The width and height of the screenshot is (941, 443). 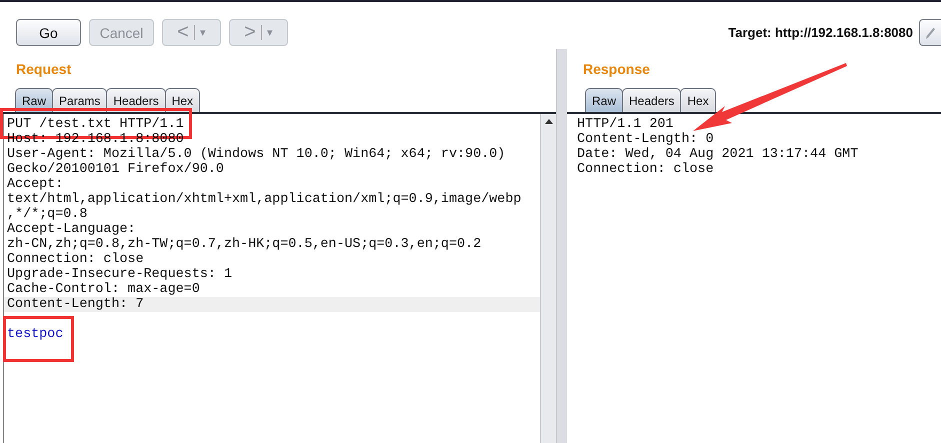 What do you see at coordinates (645, 139) in the screenshot?
I see `header-line: Content-Length: 0` at bounding box center [645, 139].